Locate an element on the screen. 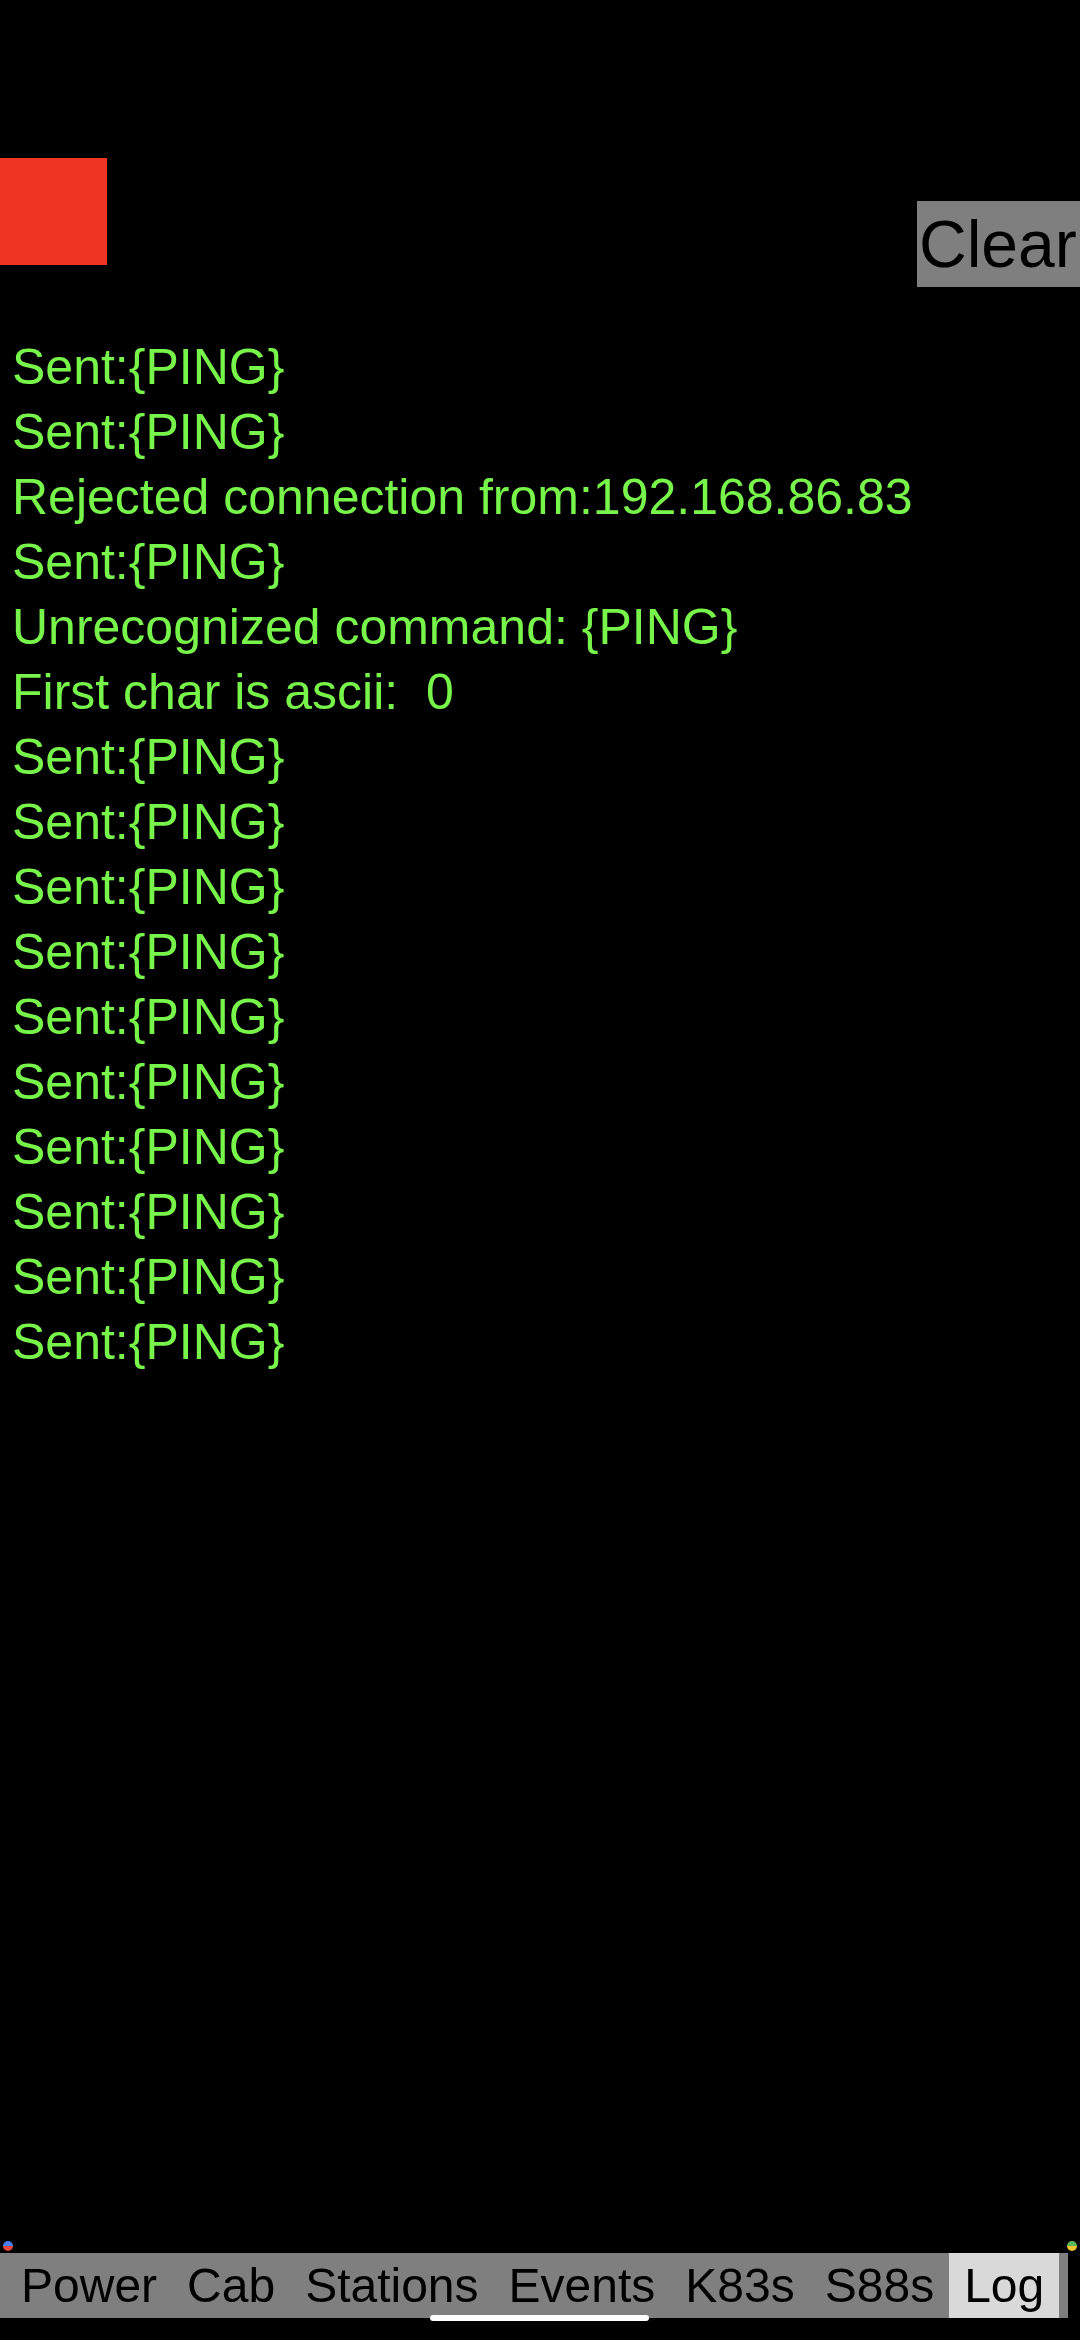 The height and width of the screenshot is (2340, 1080). tab: K83s is located at coordinates (740, 2285).